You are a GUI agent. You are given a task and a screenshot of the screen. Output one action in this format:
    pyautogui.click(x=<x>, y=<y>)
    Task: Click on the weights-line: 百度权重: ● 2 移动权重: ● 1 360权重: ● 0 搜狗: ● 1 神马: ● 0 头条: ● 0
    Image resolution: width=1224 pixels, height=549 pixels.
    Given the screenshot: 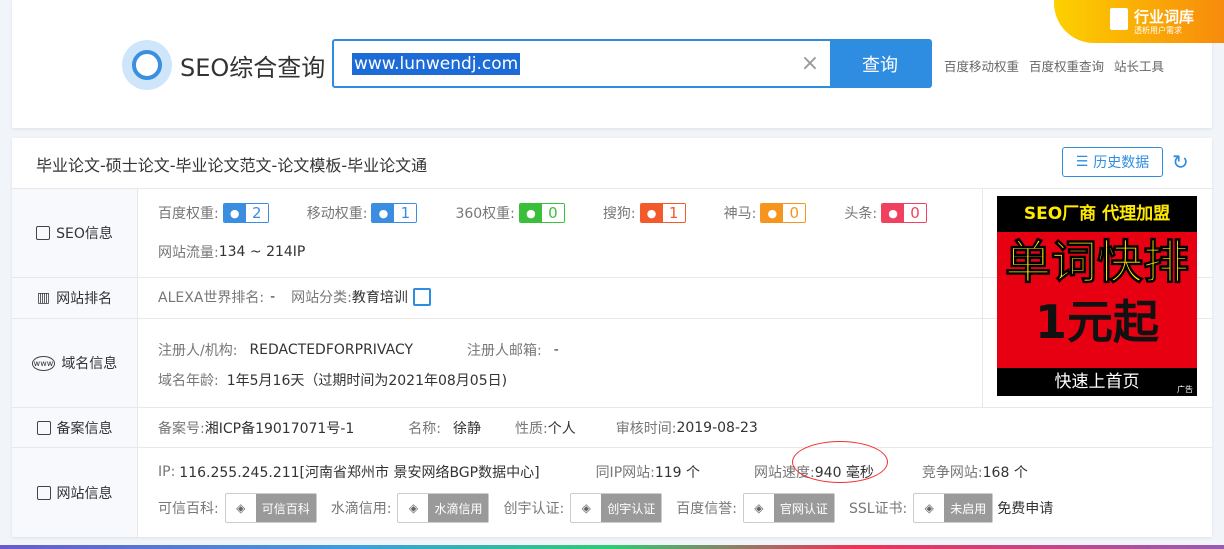 What is the action you would take?
    pyautogui.click(x=561, y=213)
    